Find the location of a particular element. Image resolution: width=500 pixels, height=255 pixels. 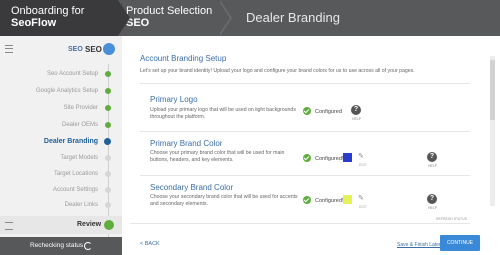

breadcrumb-step3-label: Dealer Branding is located at coordinates (293, 17).